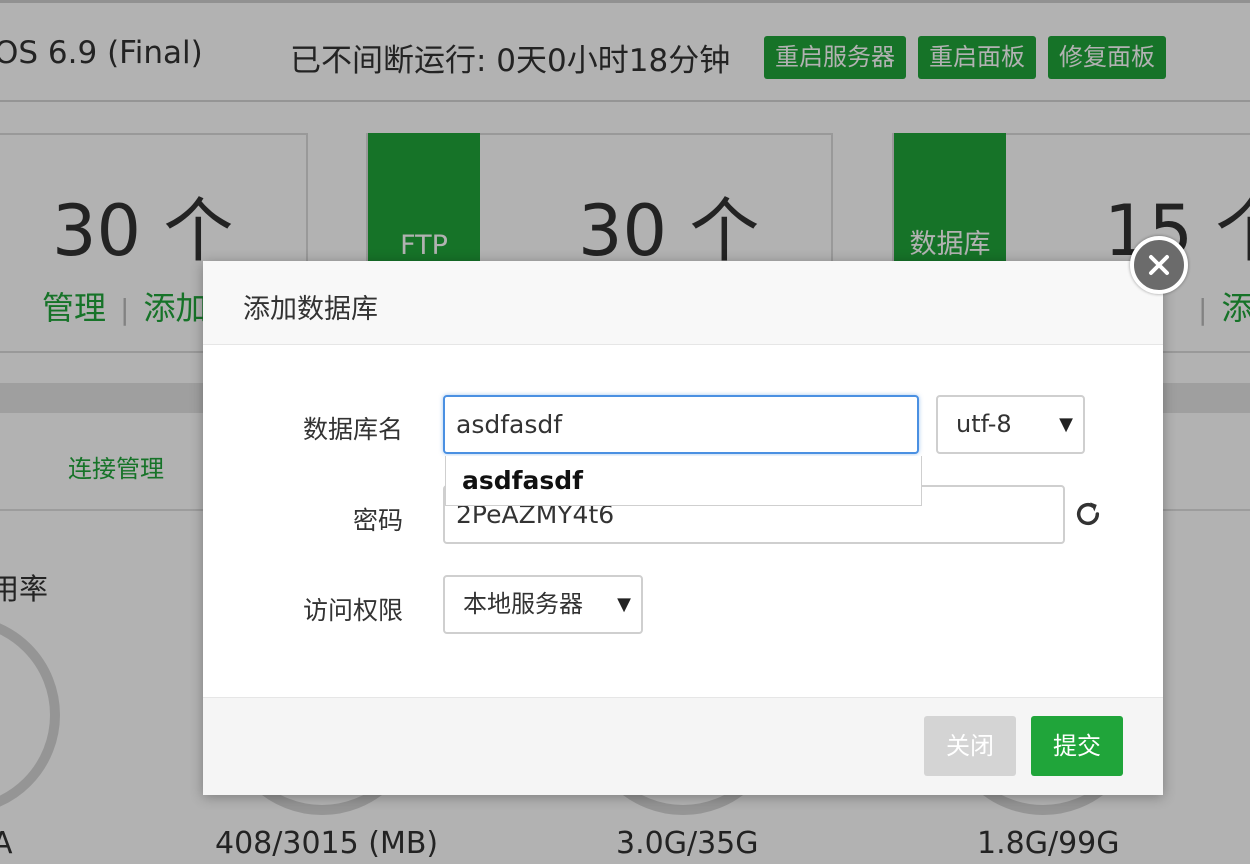 The image size is (1250, 864). What do you see at coordinates (352, 610) in the screenshot?
I see `access-label: 访问权限` at bounding box center [352, 610].